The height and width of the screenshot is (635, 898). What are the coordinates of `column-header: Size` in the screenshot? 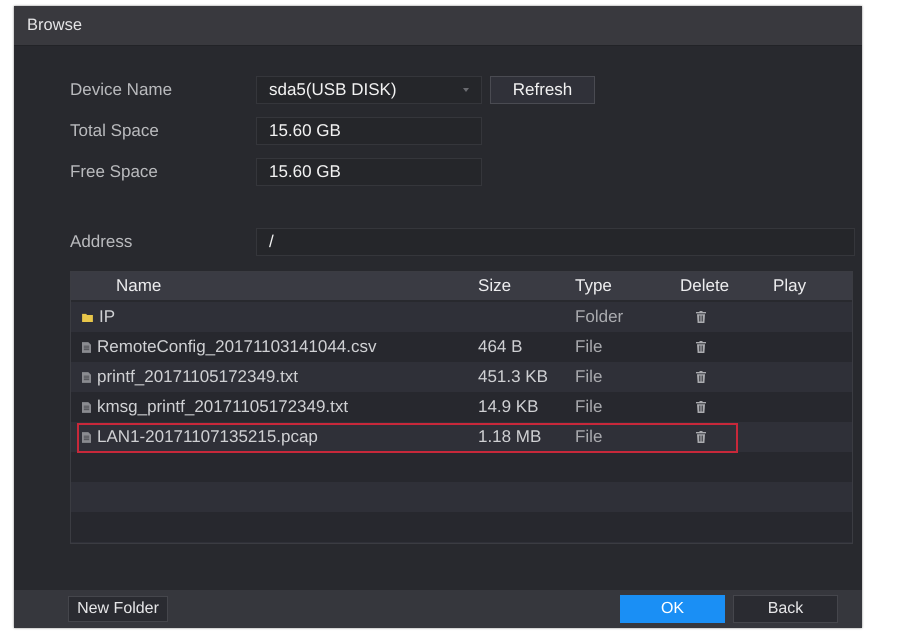 It's located at (491, 286).